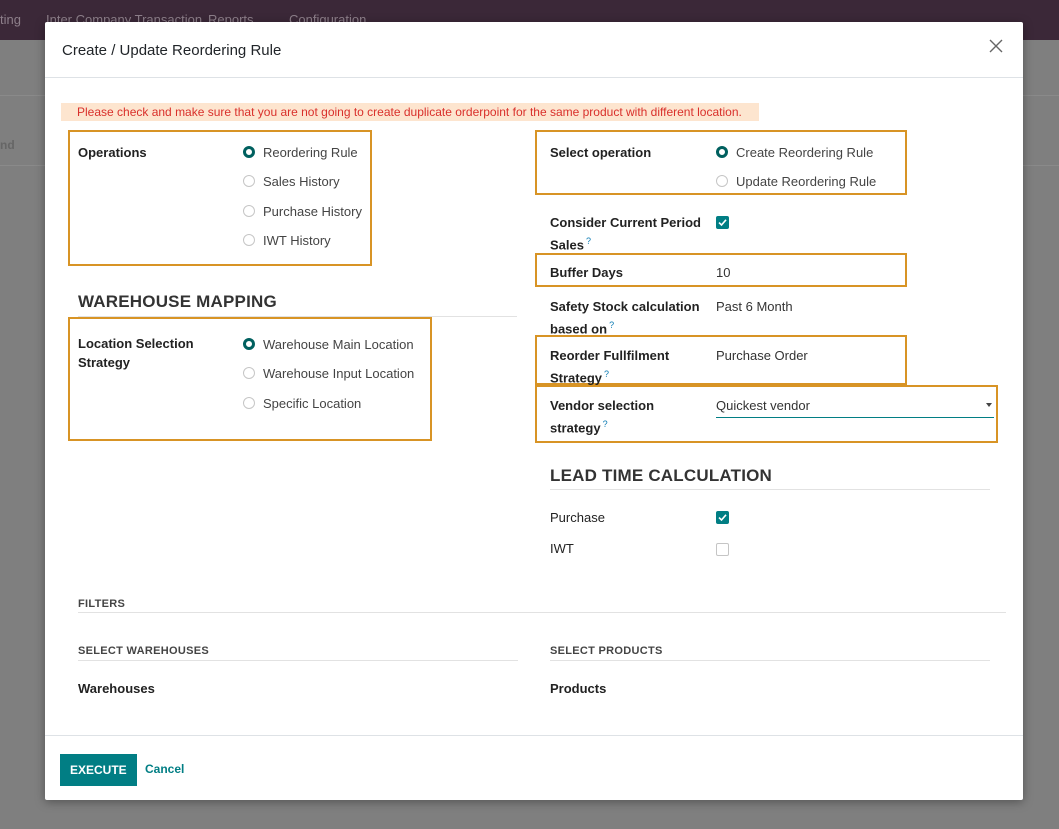 Image resolution: width=1059 pixels, height=829 pixels. I want to click on label-line: Sales, so click(567, 245).